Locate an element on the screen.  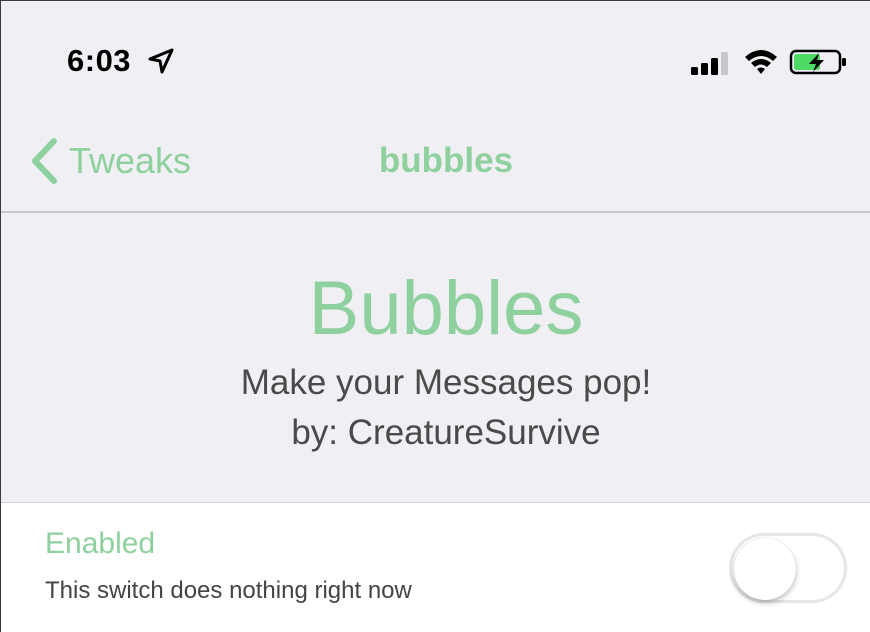
enabled-label: Enabled is located at coordinates (100, 543).